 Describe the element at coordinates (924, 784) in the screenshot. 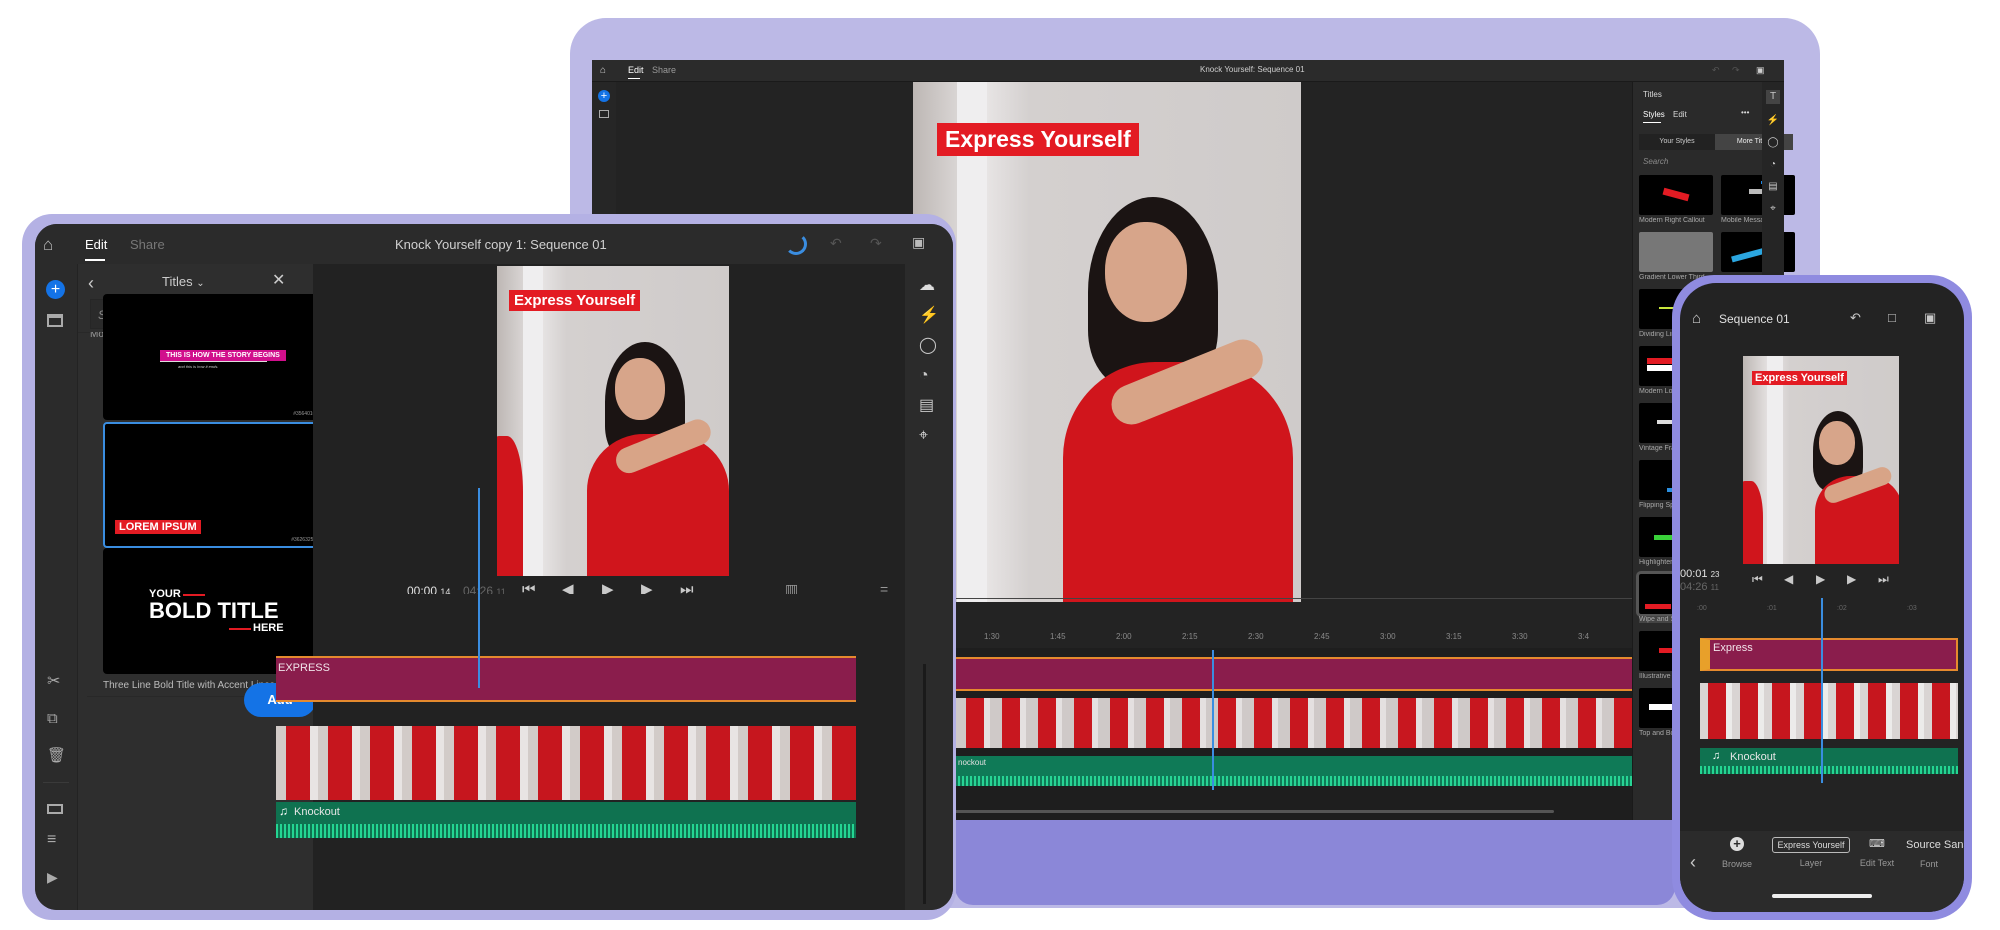

I see `vertical-scrollbar` at that location.